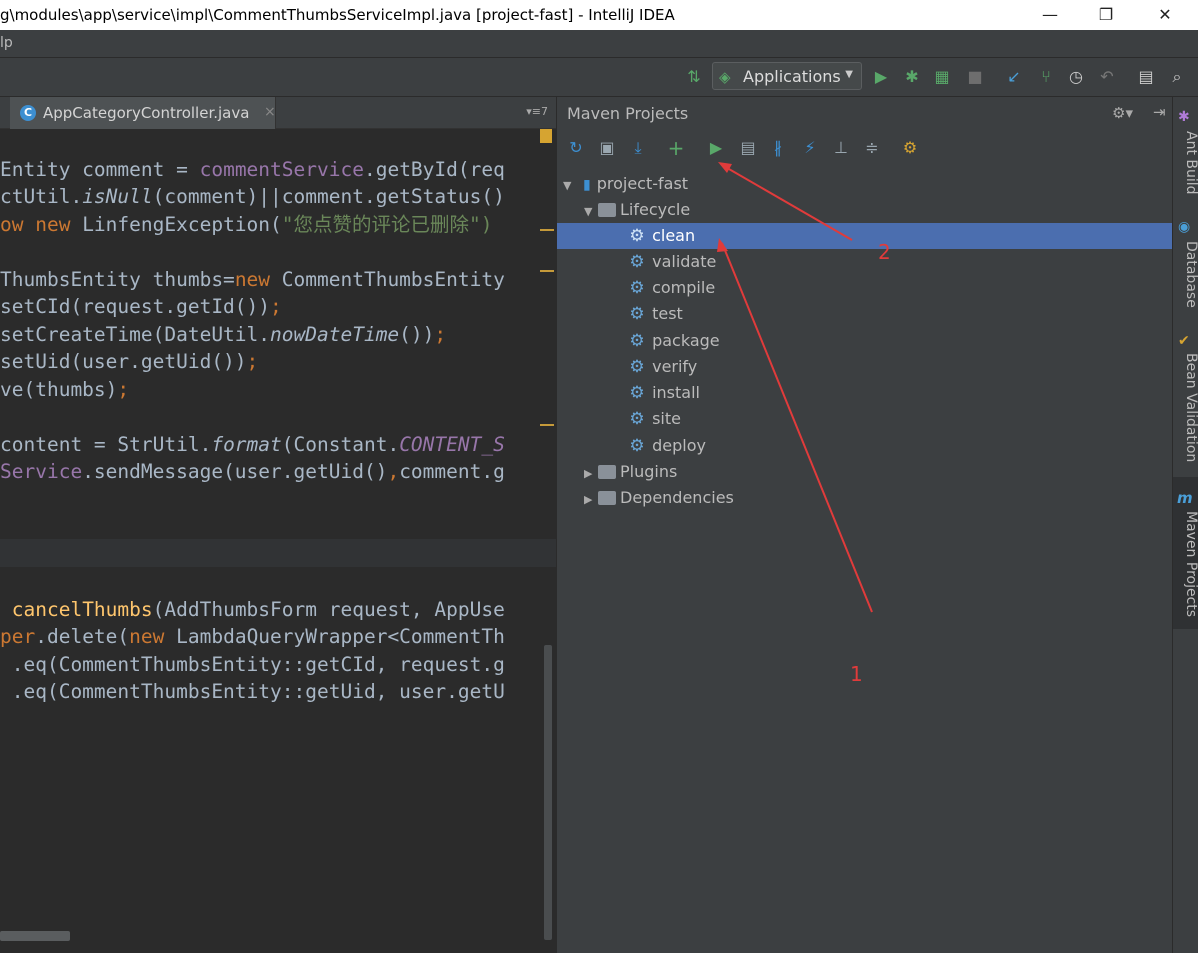 This screenshot has height=953, width=1198. What do you see at coordinates (864, 236) in the screenshot?
I see `lifecycle-goal-clean: ⚙ clean` at bounding box center [864, 236].